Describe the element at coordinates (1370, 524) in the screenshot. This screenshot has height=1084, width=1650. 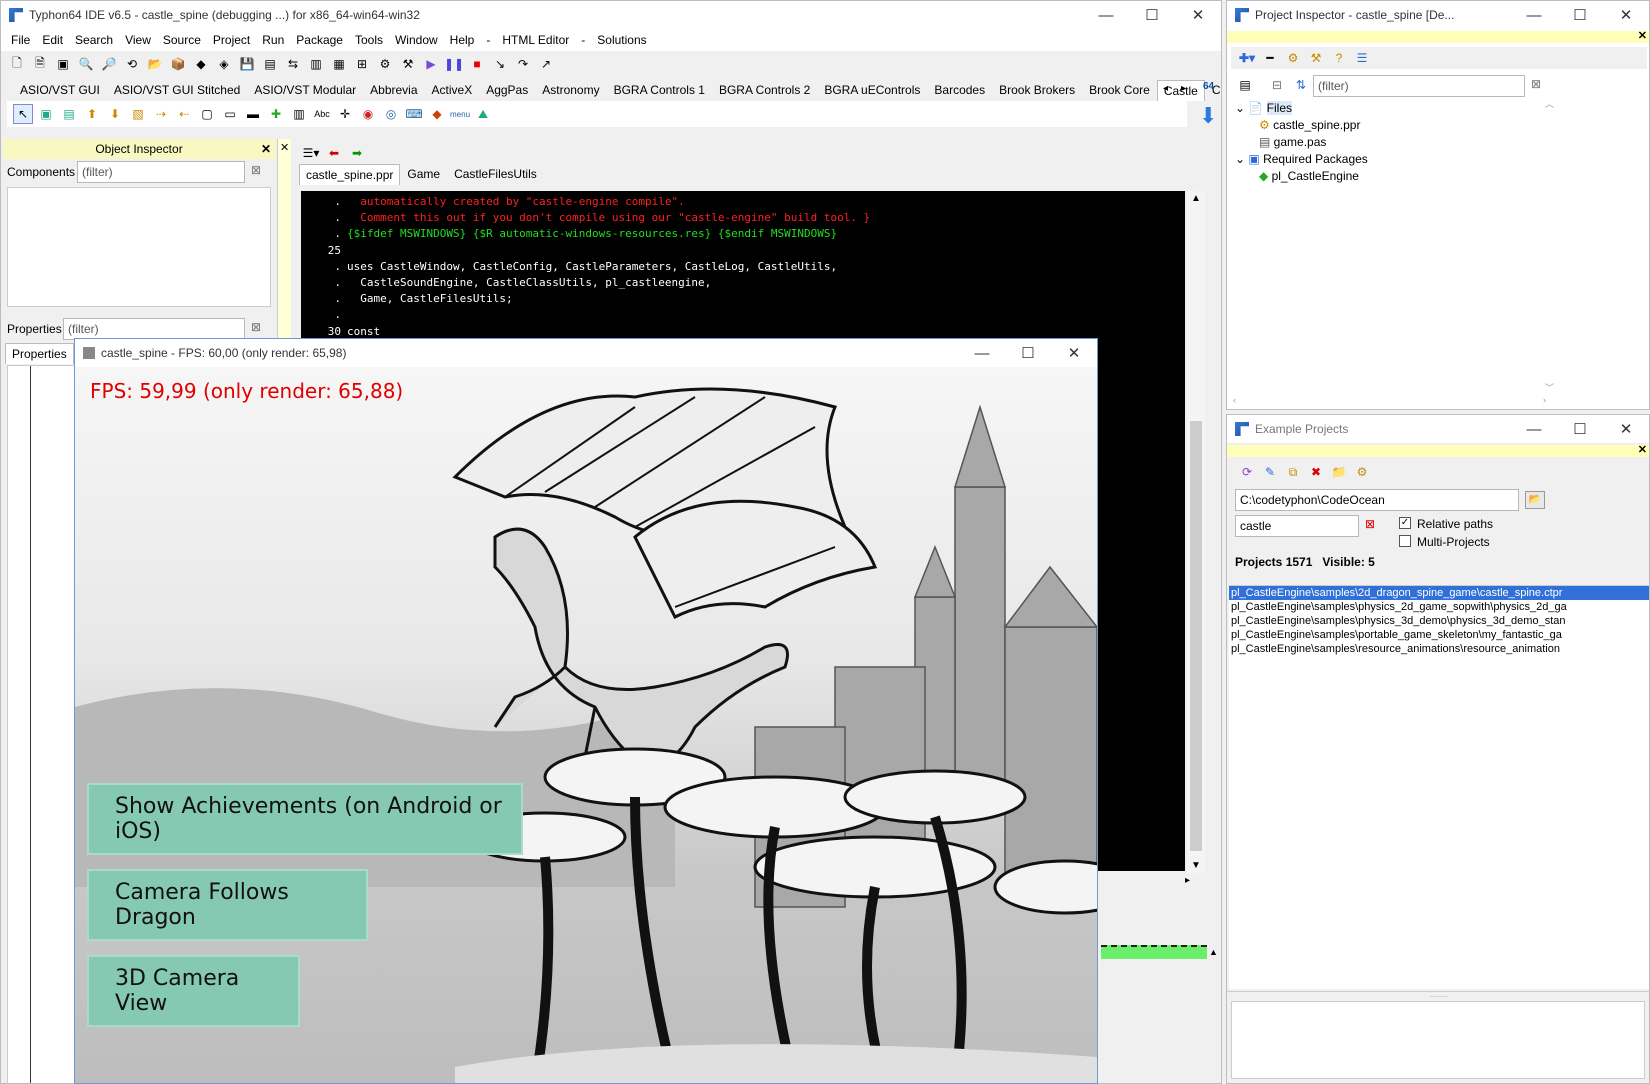
I see `ep-search-clear-icon: ⊠` at that location.